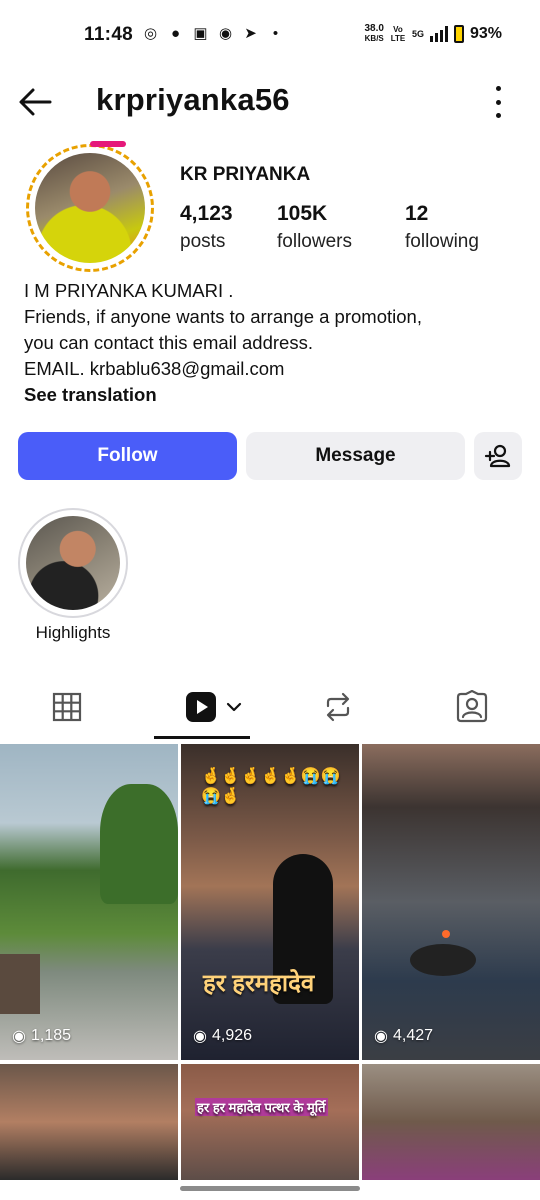 The image size is (540, 1200). What do you see at coordinates (374, 28) in the screenshot?
I see `network-speed-value: 38.0` at bounding box center [374, 28].